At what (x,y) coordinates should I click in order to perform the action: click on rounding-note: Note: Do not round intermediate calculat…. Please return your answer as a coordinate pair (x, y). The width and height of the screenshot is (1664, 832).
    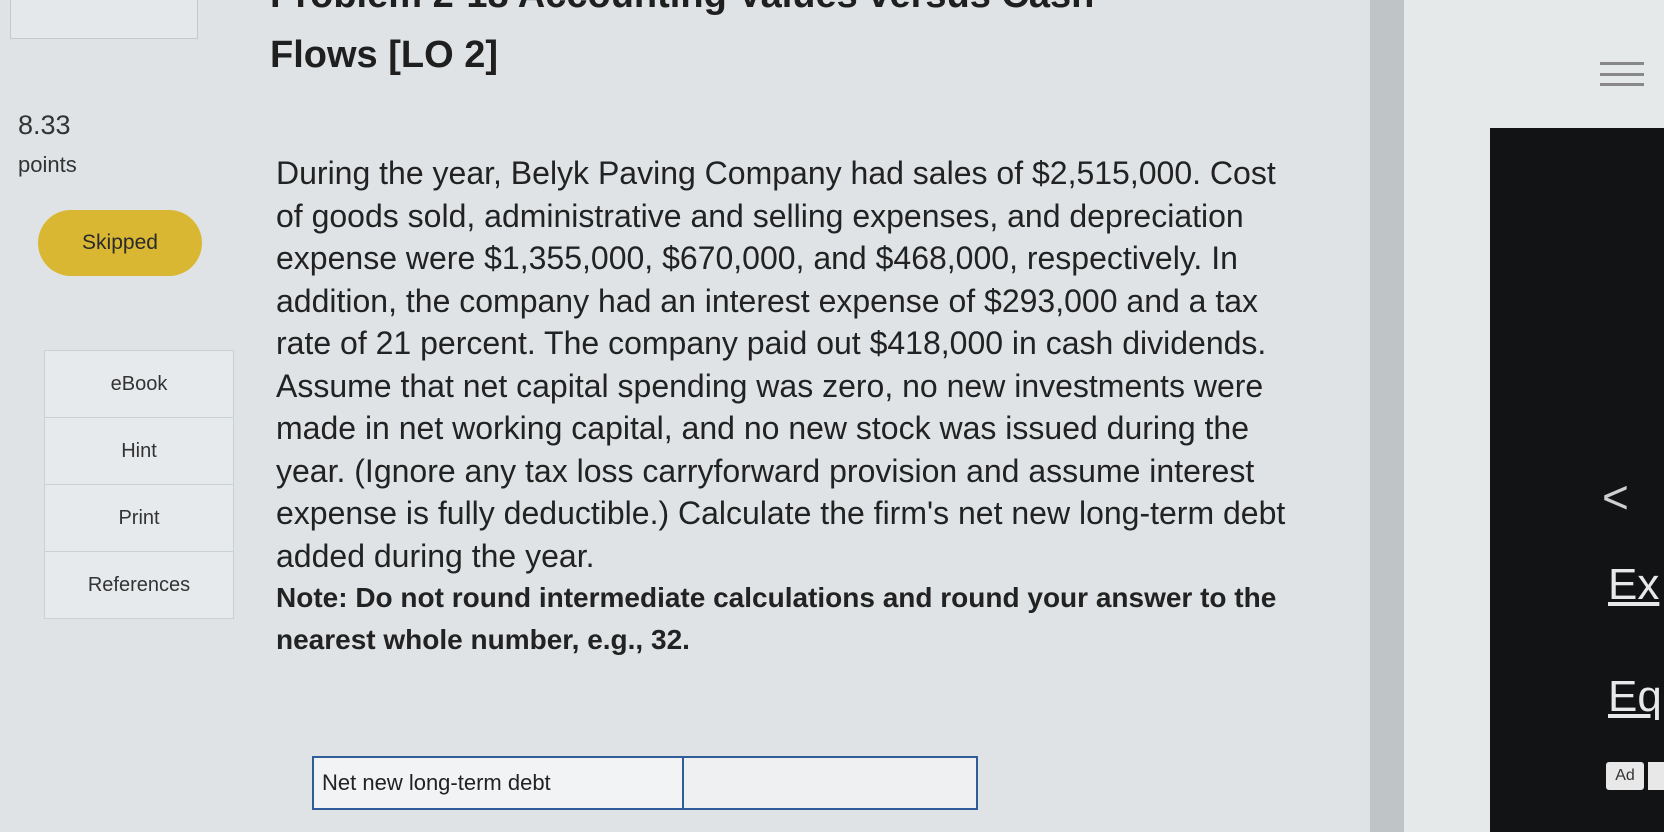
    Looking at the image, I should click on (776, 618).